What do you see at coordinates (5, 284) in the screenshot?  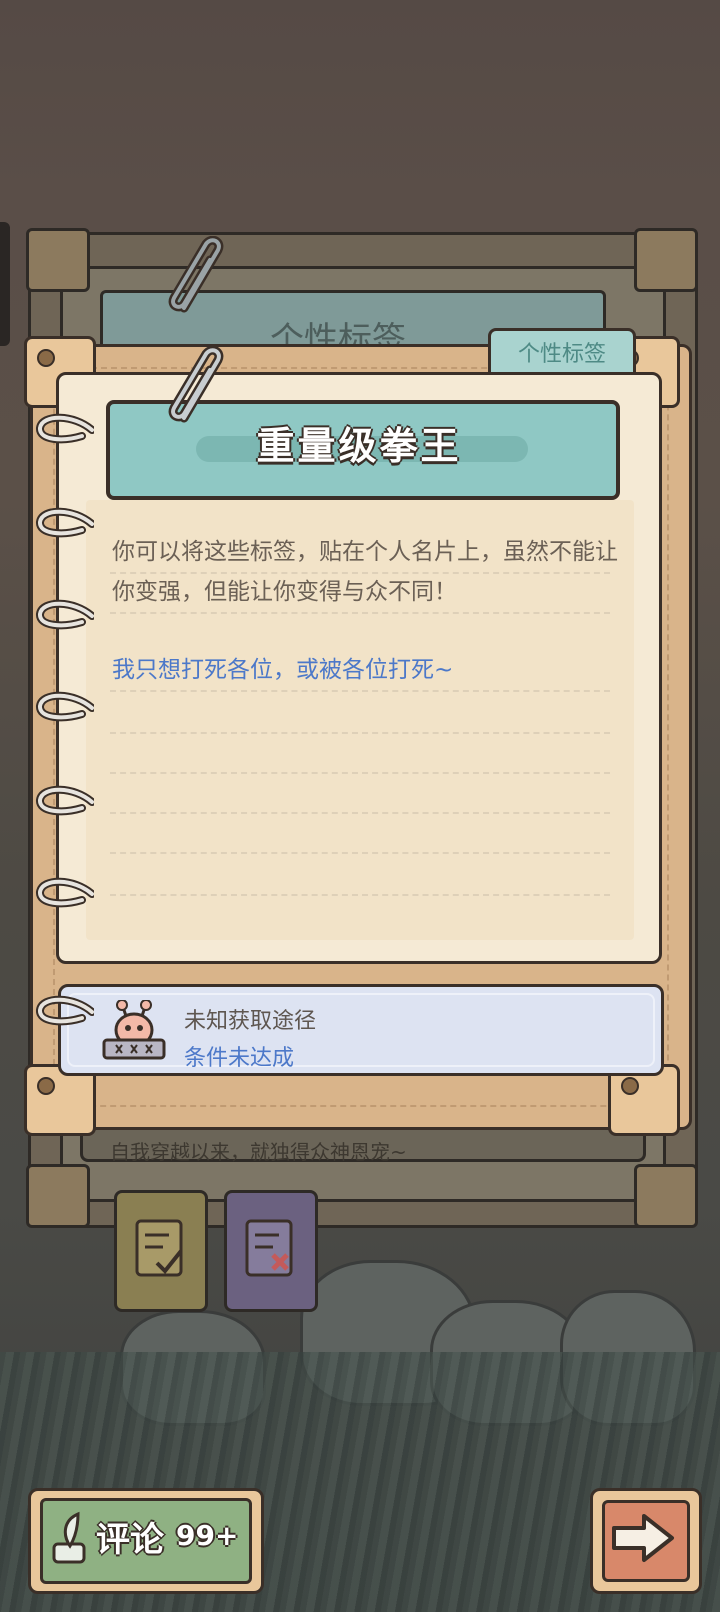 I see `side-edge-tab` at bounding box center [5, 284].